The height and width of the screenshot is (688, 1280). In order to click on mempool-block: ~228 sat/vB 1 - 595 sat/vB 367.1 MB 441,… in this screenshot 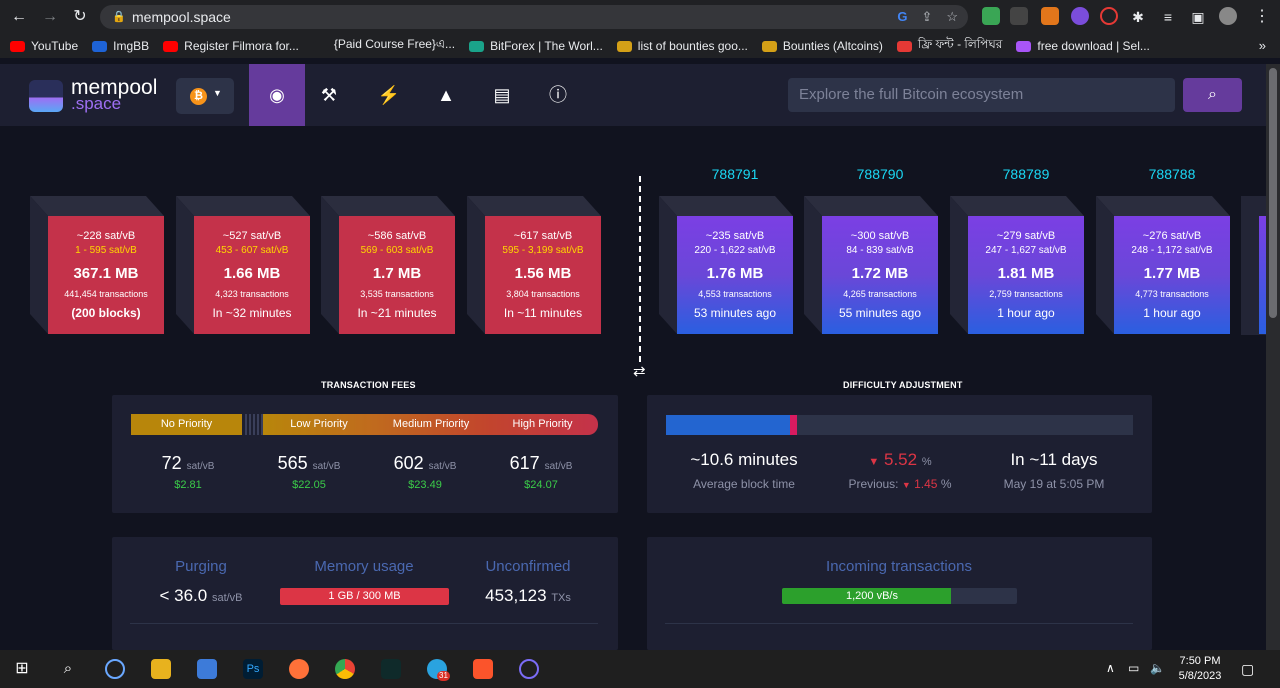, I will do `click(97, 265)`.